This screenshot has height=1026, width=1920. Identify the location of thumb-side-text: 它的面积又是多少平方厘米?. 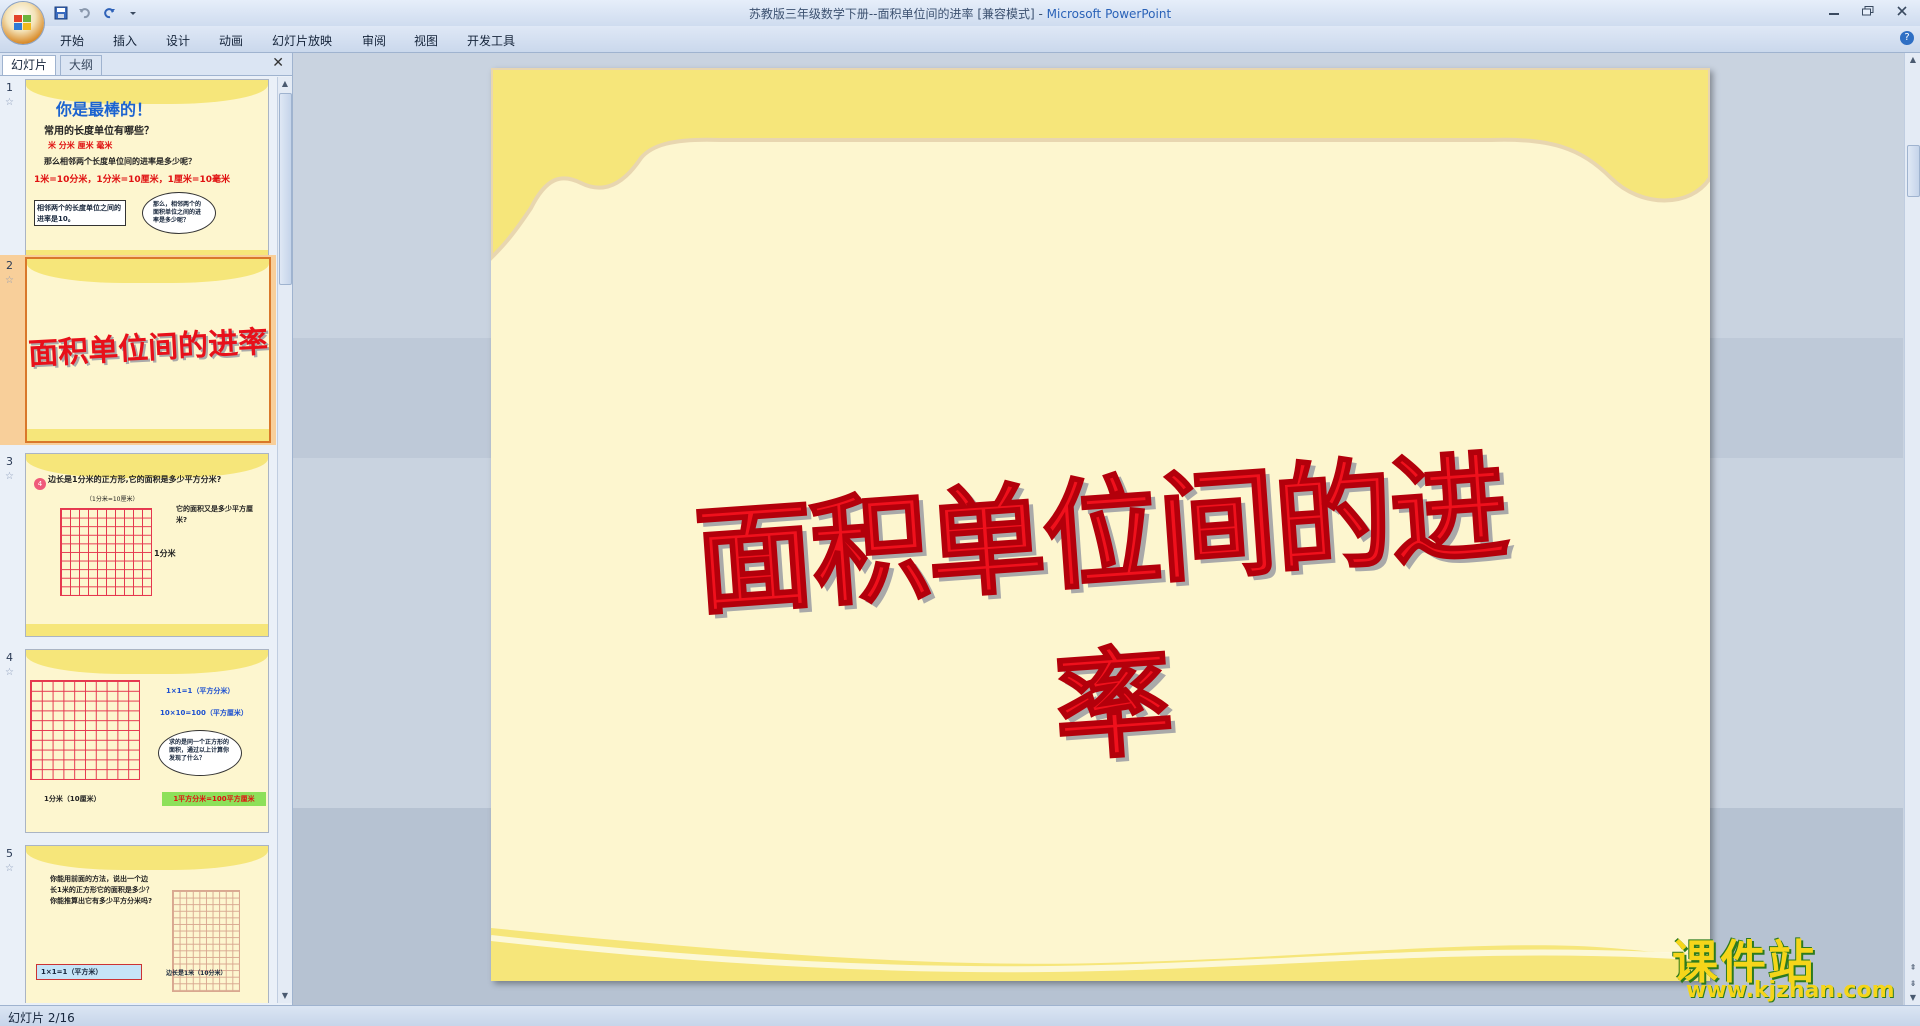
(214, 514).